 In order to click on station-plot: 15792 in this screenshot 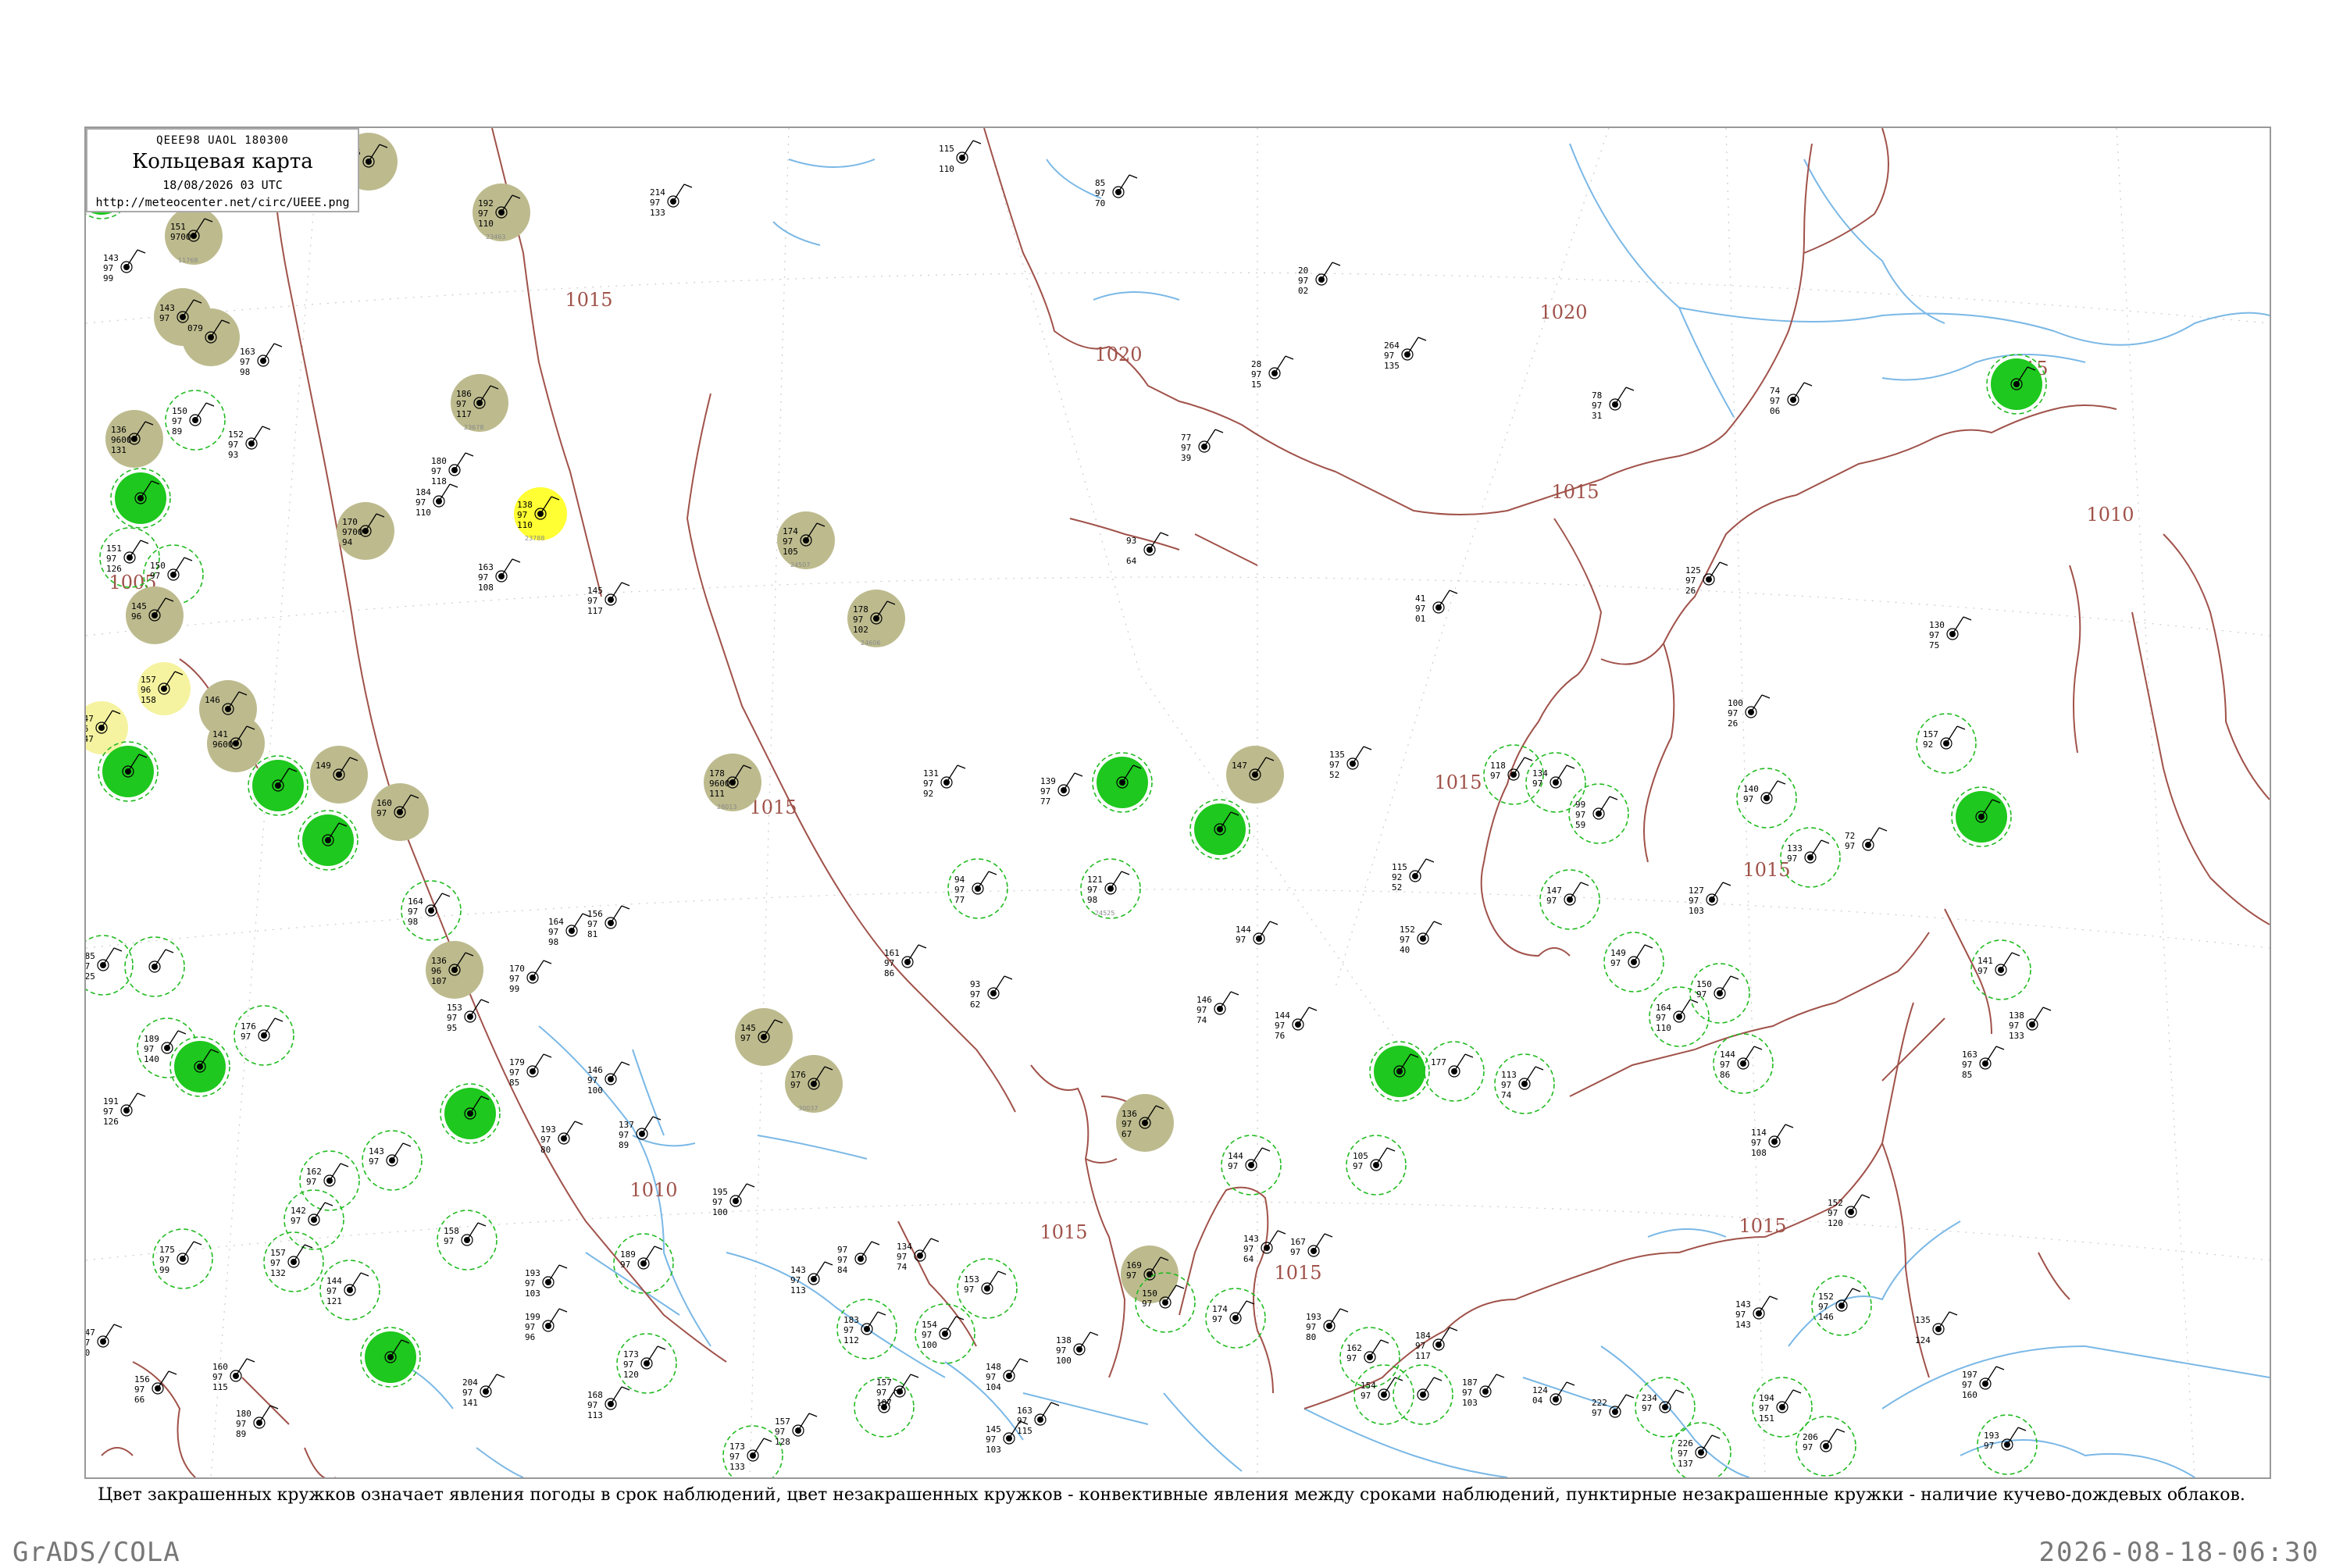, I will do `click(1946, 743)`.